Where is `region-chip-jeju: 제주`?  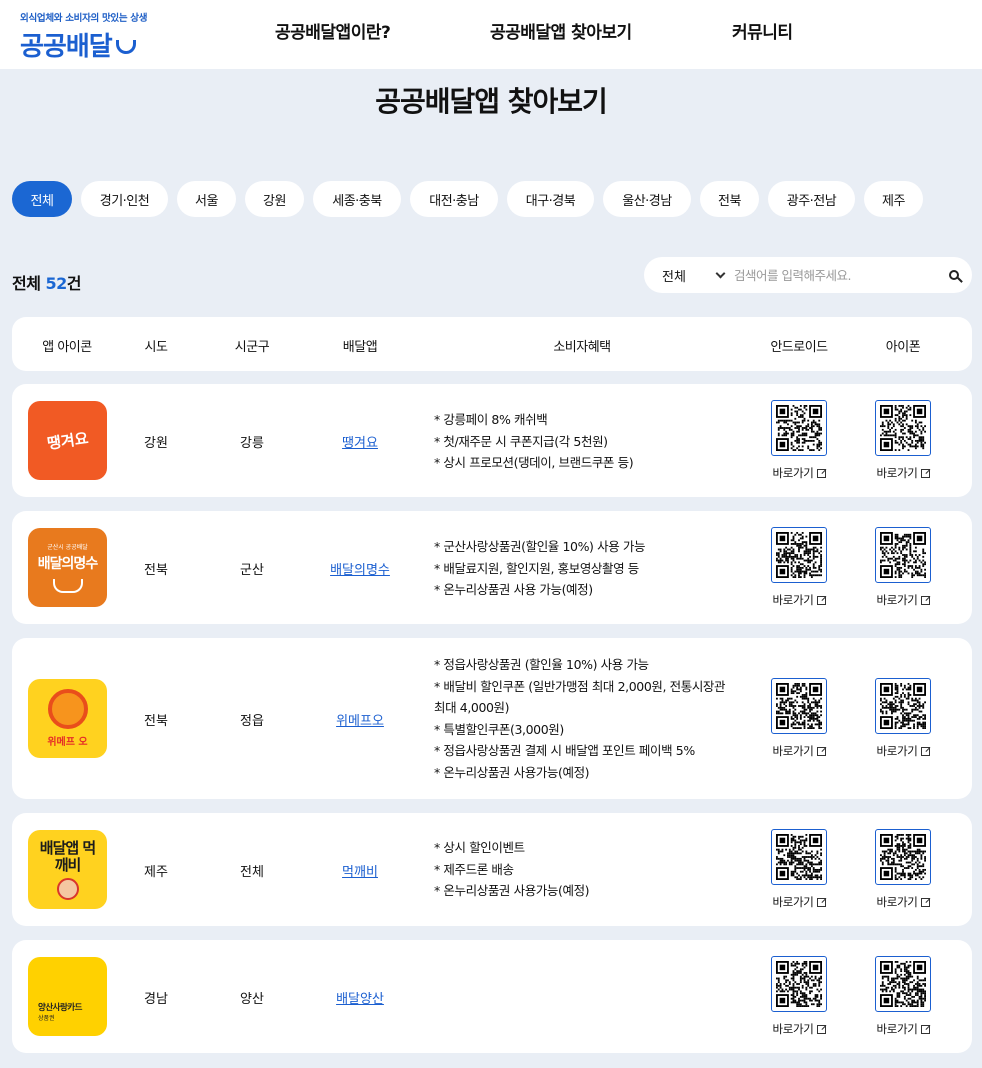
region-chip-jeju: 제주 is located at coordinates (893, 199).